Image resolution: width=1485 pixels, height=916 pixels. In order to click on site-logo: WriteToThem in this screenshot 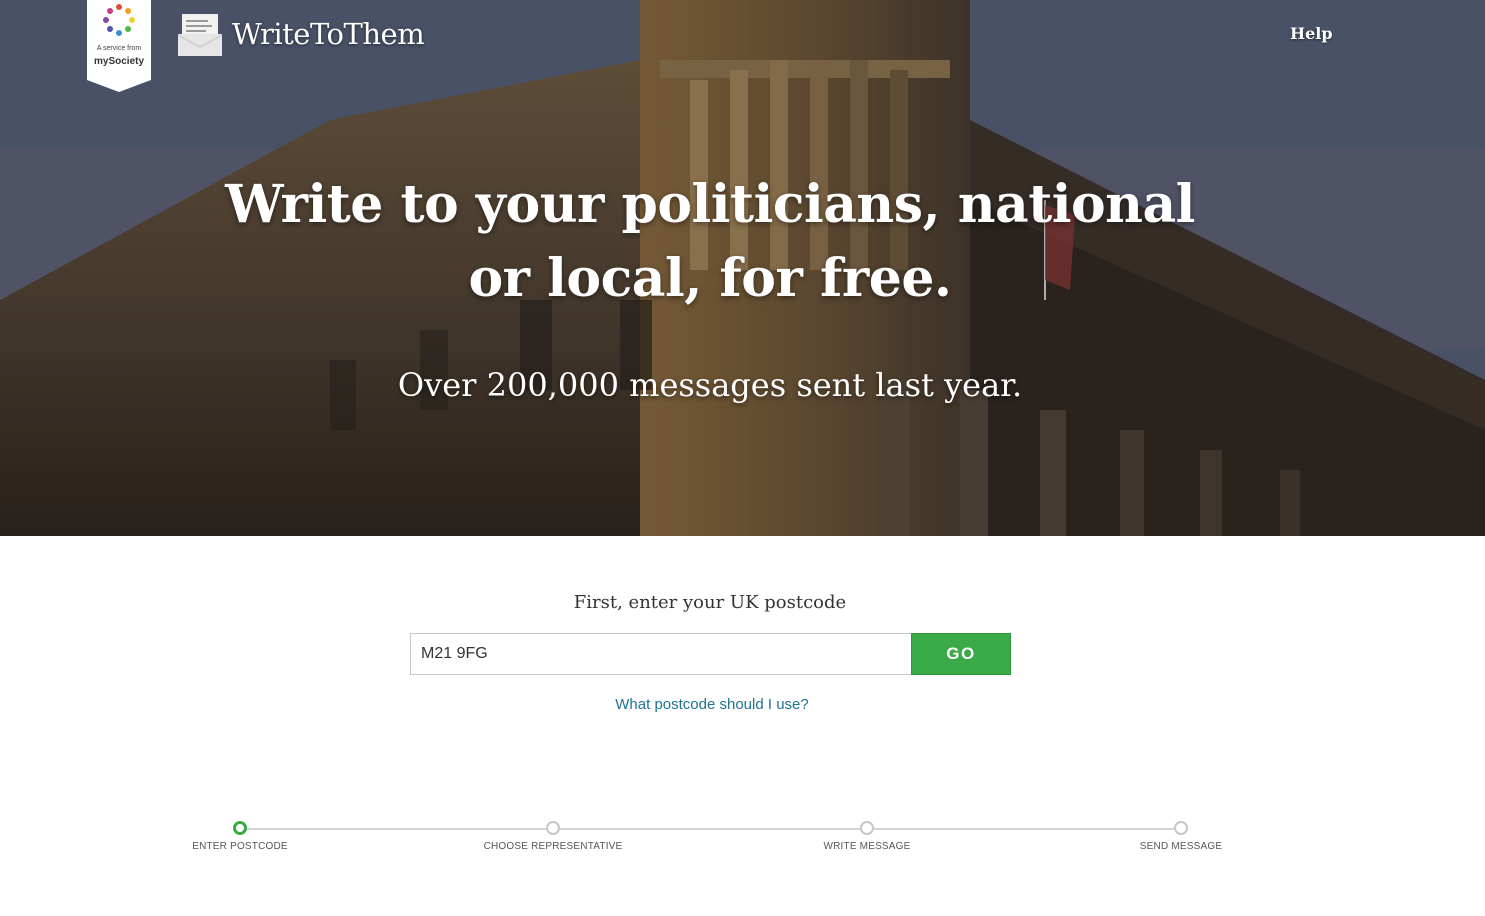, I will do `click(301, 34)`.